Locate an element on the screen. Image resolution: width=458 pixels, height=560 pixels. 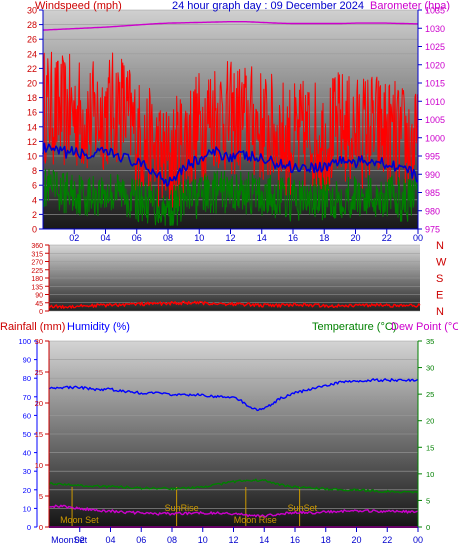
humidity-y-tick-label: 10 is located at coordinates (27, 508).